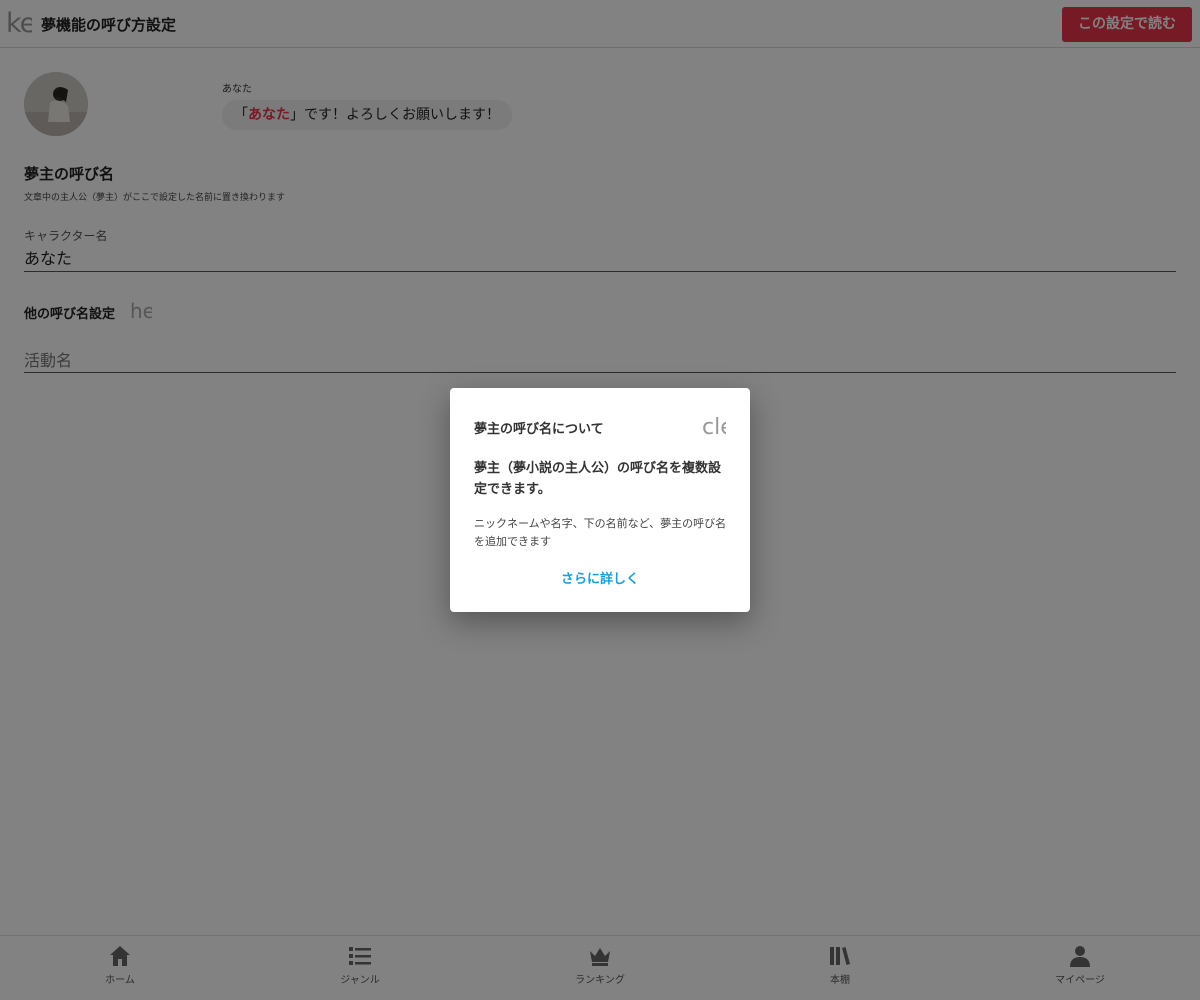 This screenshot has height=1000, width=1200. Describe the element at coordinates (598, 479) in the screenshot. I see `modal-heading: 夢主（夢小説の主人公）の呼び名を複数設定できます。` at that location.